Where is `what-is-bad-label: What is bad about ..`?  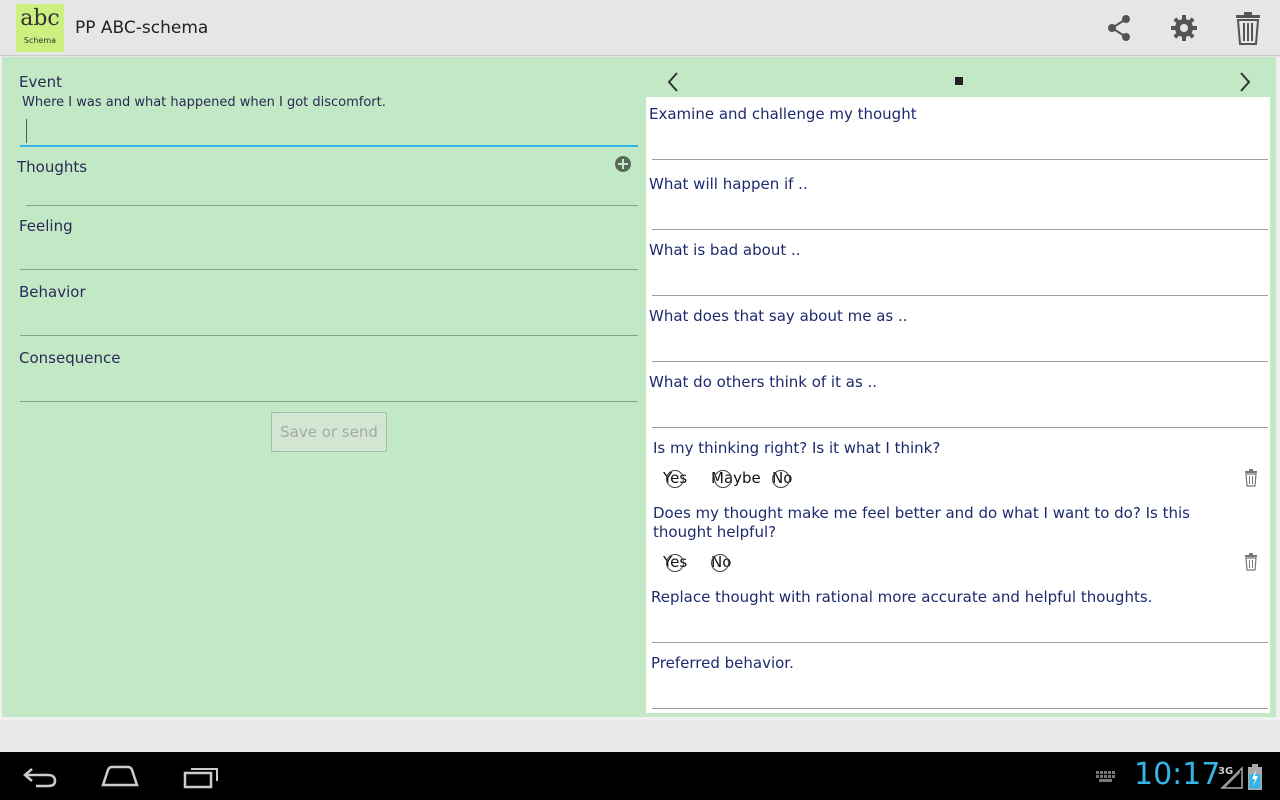 what-is-bad-label: What is bad about .. is located at coordinates (725, 250).